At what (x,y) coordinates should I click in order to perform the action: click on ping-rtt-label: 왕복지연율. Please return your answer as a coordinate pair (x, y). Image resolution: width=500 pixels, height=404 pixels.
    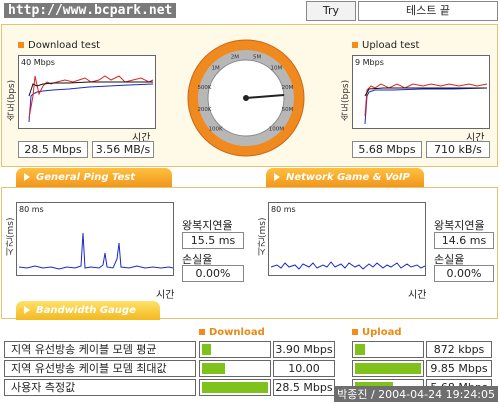
    Looking at the image, I should click on (207, 225).